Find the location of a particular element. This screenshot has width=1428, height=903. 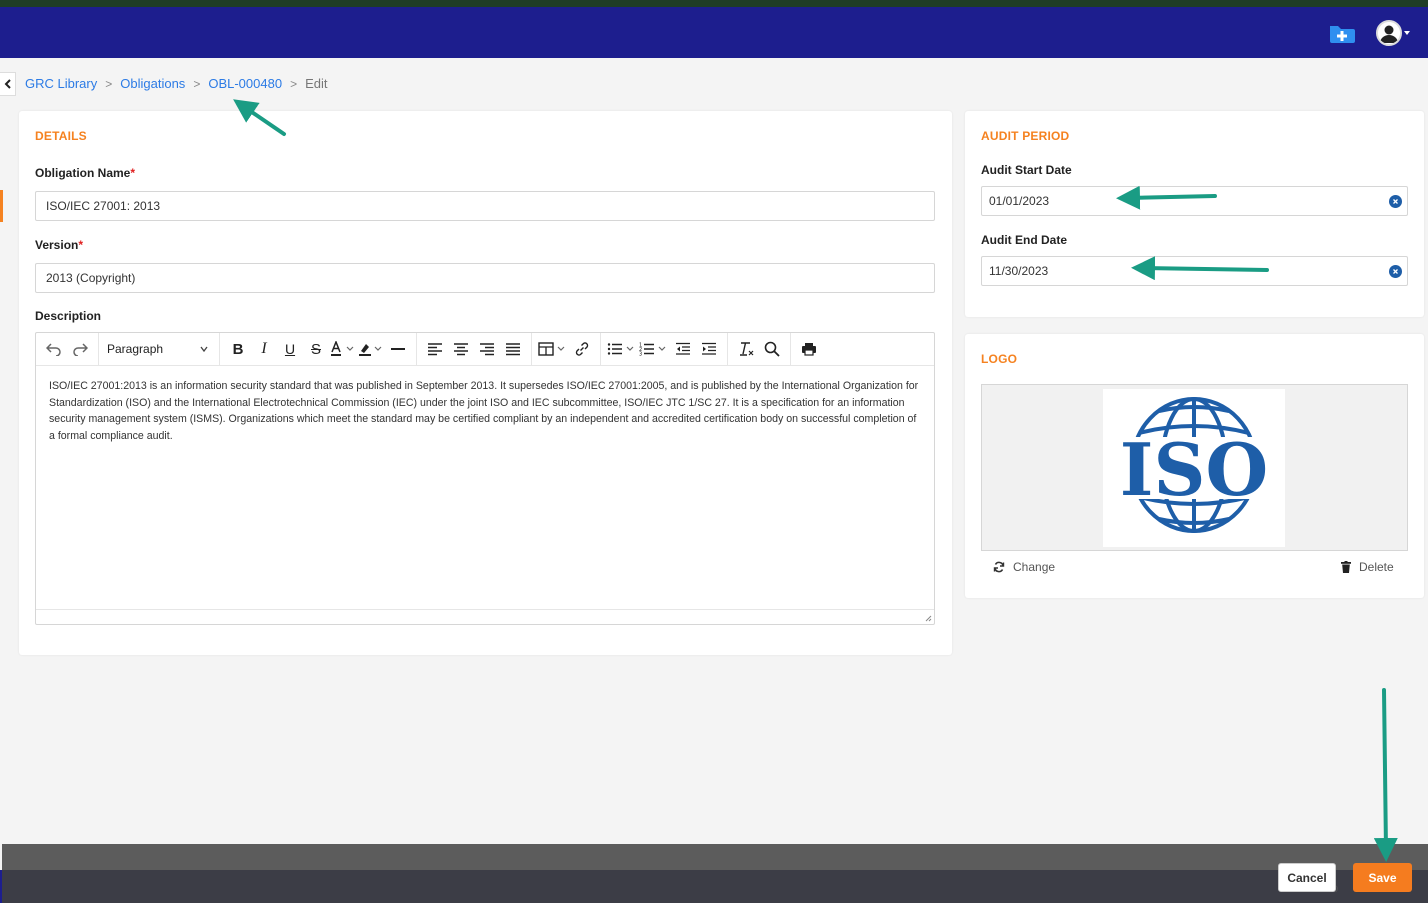

tools-group is located at coordinates (759, 349).